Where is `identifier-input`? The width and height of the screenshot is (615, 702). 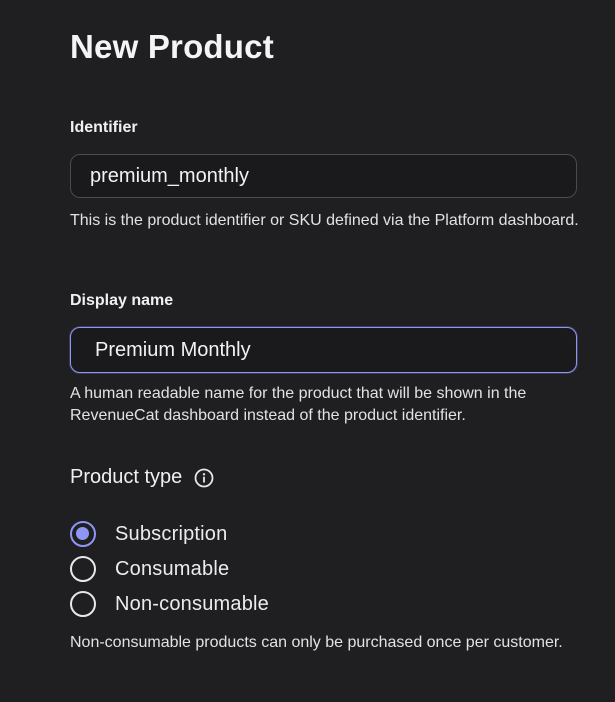
identifier-input is located at coordinates (323, 176).